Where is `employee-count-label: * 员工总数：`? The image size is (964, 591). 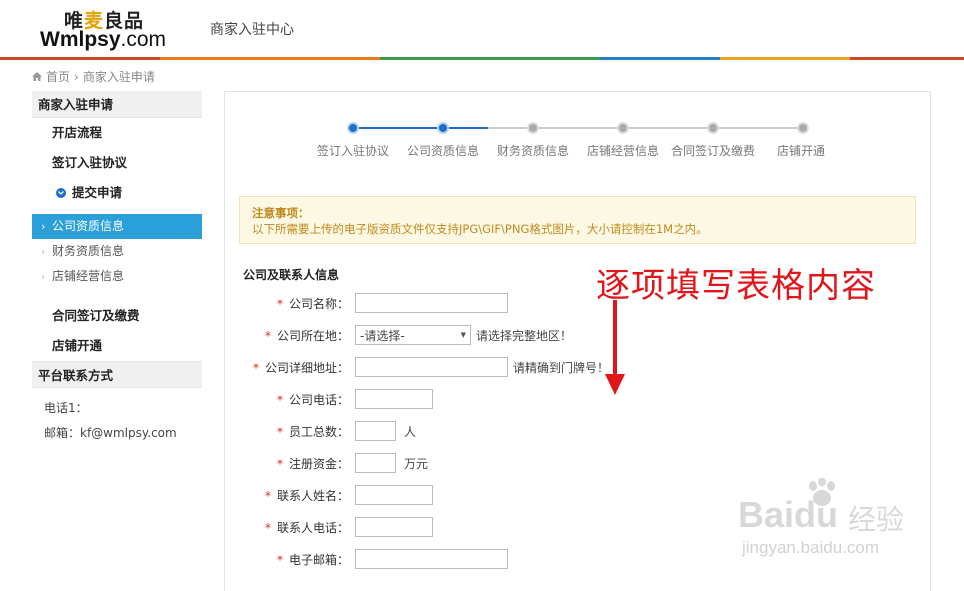
employee-count-label: * 员工总数： is located at coordinates (290, 431).